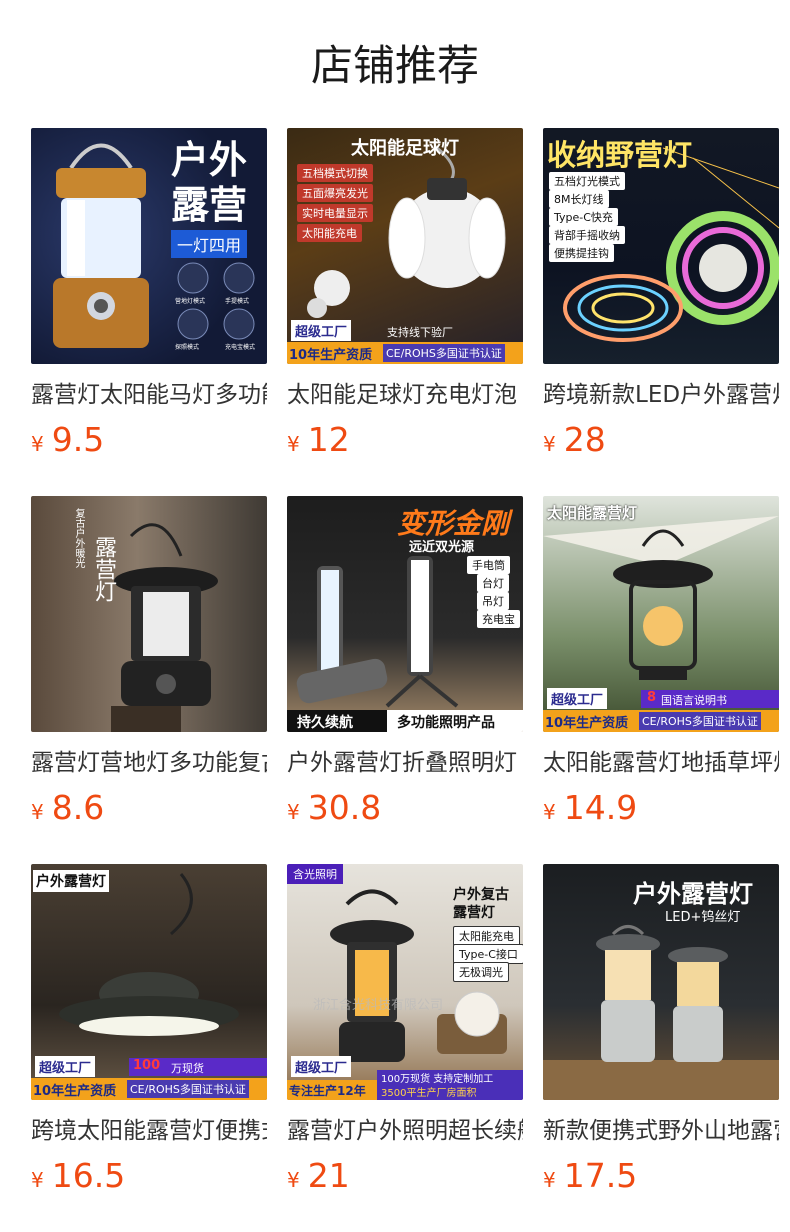  What do you see at coordinates (209, 160) in the screenshot?
I see `image-headline: 户外` at bounding box center [209, 160].